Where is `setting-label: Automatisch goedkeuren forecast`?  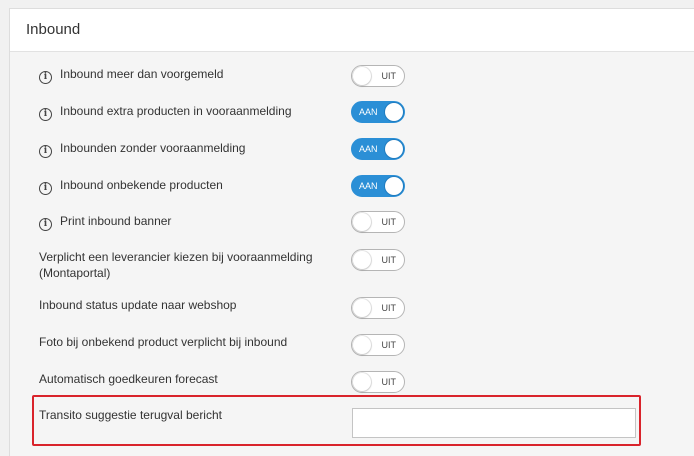 setting-label: Automatisch goedkeuren forecast is located at coordinates (128, 379).